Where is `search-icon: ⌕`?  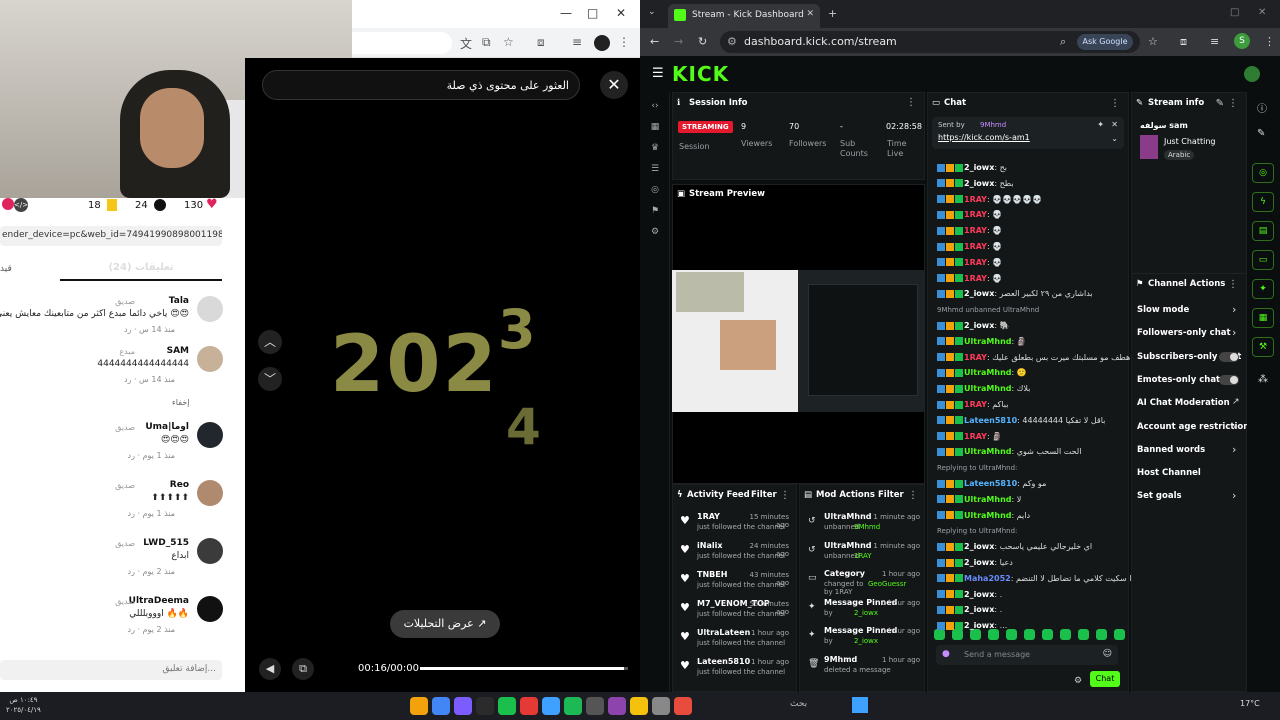 search-icon: ⌕ is located at coordinates (1063, 42).